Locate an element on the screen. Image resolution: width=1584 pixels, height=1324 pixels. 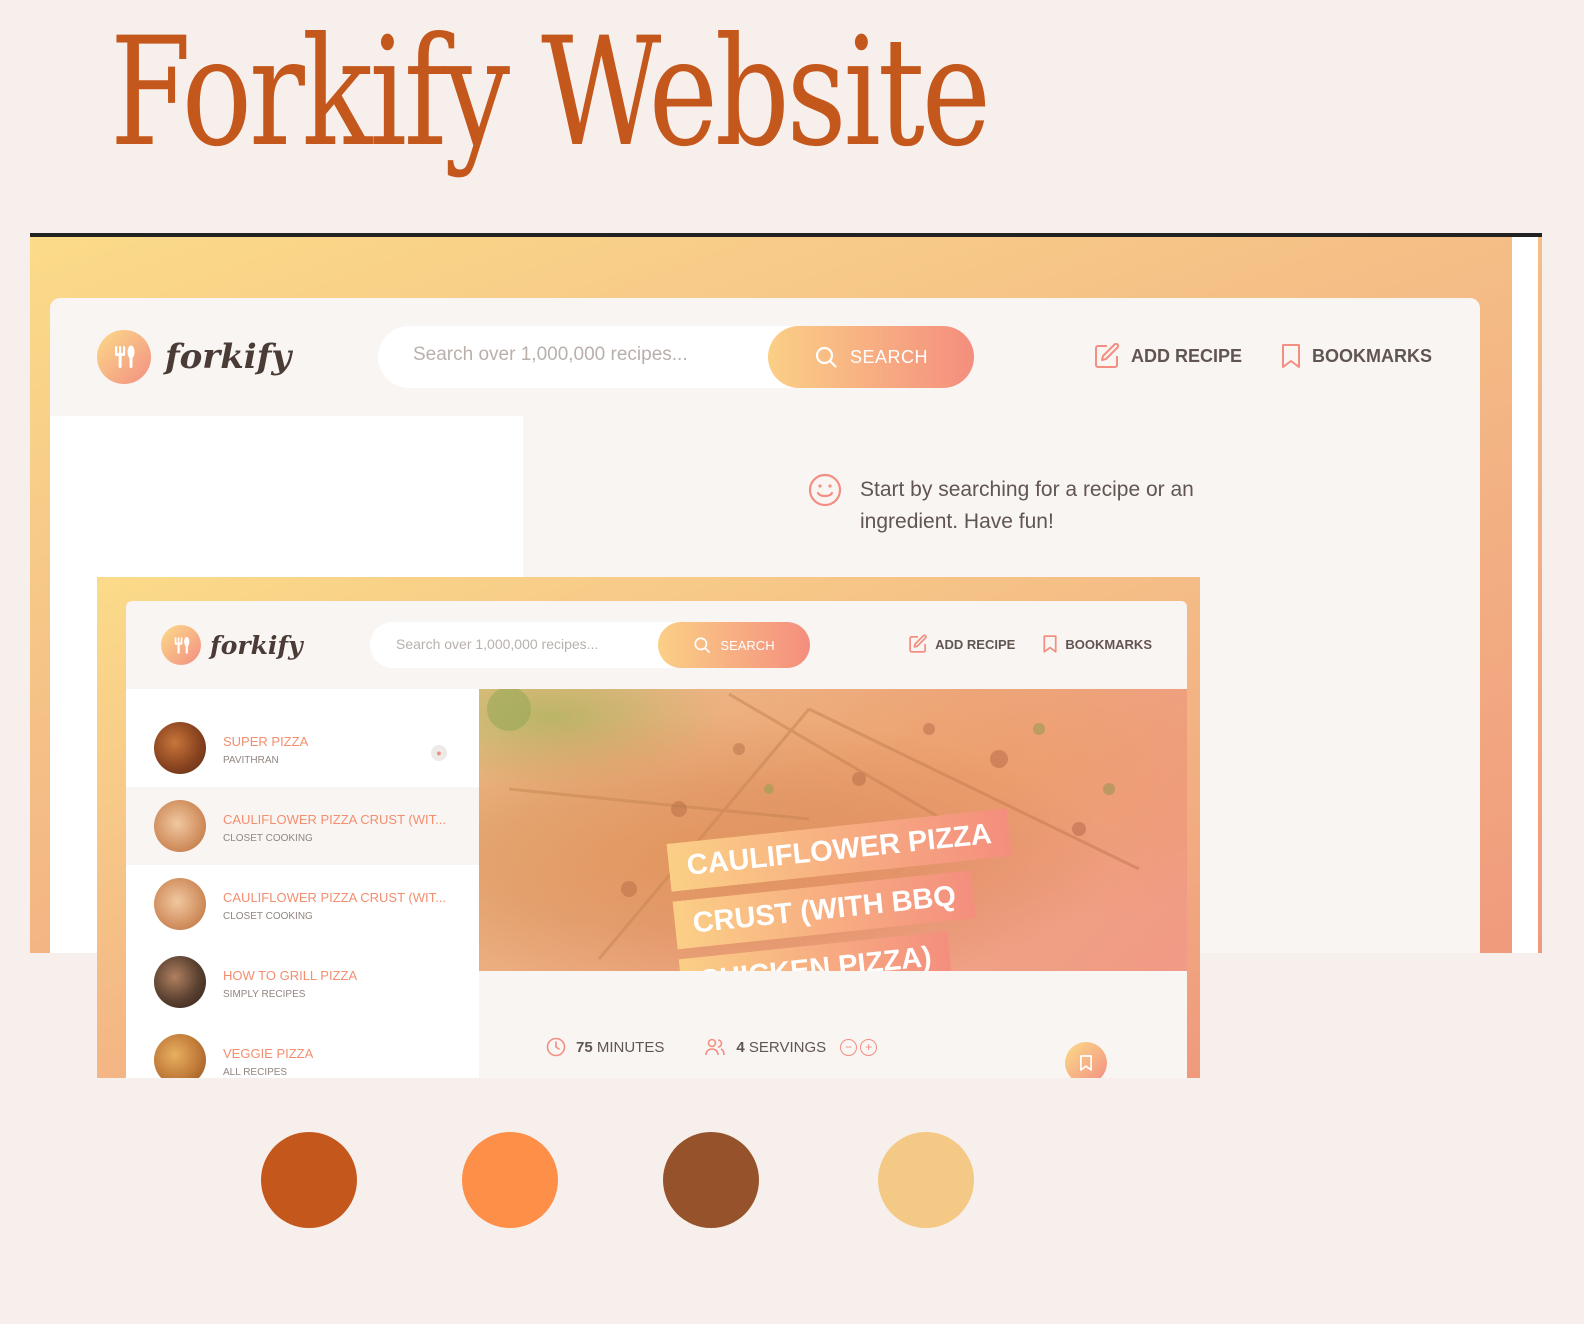
servings-label: SERVINGS is located at coordinates (787, 1047).